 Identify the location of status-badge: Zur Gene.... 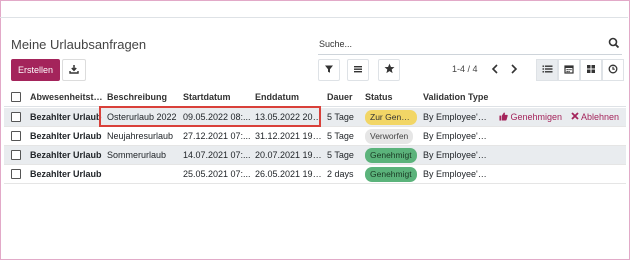
(391, 117).